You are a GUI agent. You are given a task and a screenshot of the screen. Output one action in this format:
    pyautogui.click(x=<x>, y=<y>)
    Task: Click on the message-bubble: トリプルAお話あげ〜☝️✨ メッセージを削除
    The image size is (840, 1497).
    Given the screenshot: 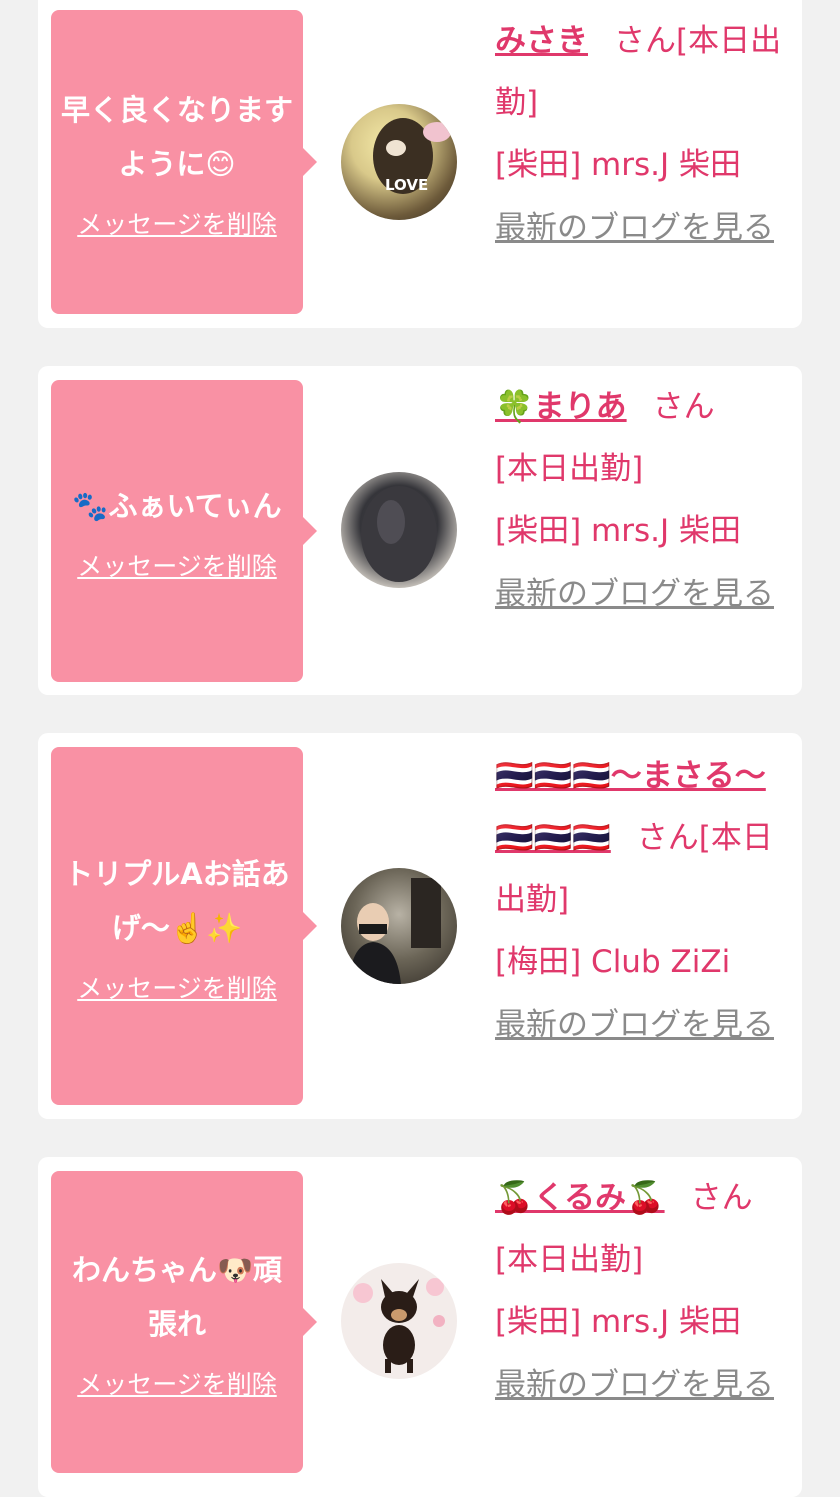 What is the action you would take?
    pyautogui.click(x=184, y=926)
    